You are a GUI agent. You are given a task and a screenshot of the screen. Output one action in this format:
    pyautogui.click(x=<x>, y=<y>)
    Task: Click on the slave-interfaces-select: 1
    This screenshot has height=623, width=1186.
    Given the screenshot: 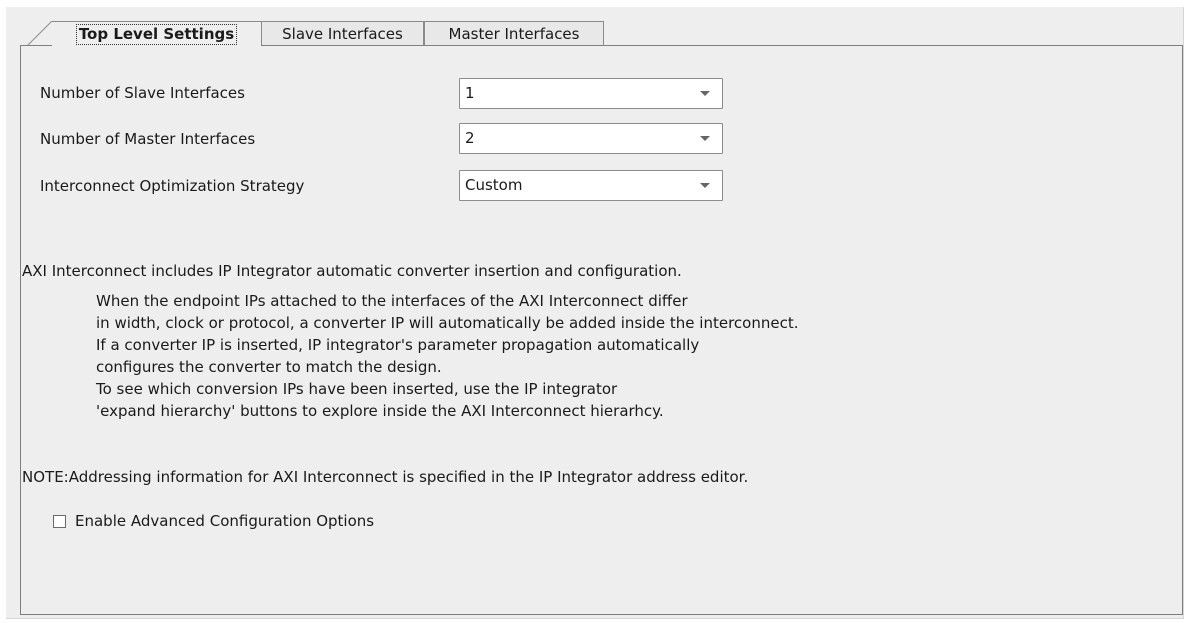 What is the action you would take?
    pyautogui.click(x=591, y=93)
    